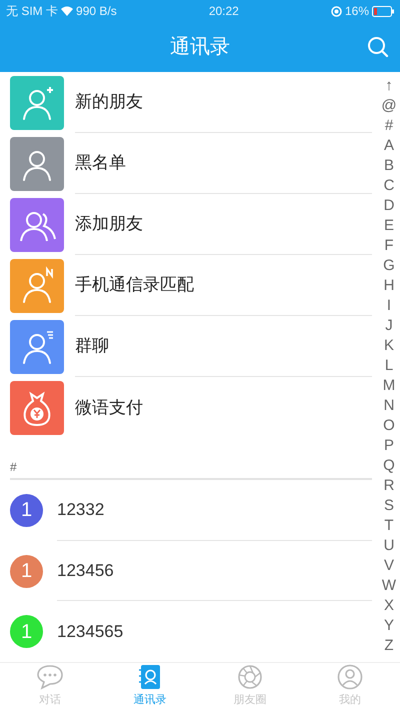 This screenshot has height=710, width=400. Describe the element at coordinates (389, 486) in the screenshot. I see `index-letter: R` at that location.